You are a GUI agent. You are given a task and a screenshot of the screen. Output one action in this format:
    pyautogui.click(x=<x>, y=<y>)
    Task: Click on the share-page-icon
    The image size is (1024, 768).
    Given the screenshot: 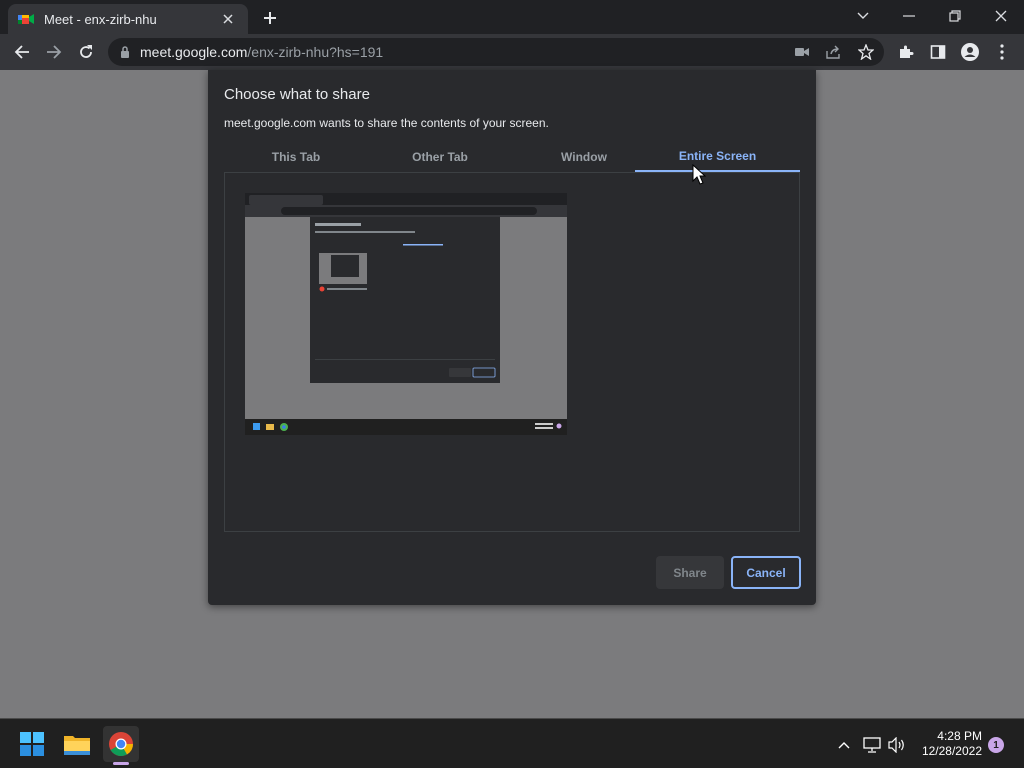 What is the action you would take?
    pyautogui.click(x=834, y=52)
    